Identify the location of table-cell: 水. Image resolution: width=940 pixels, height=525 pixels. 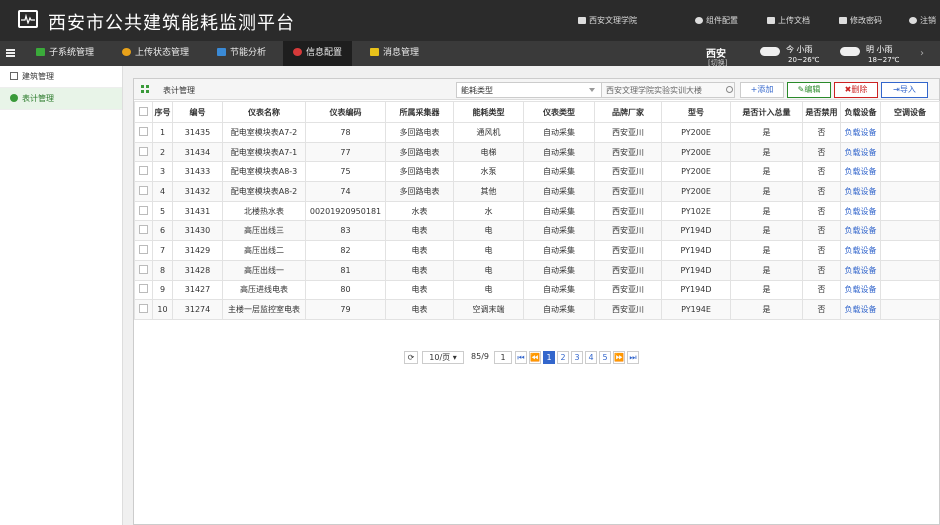
(488, 211).